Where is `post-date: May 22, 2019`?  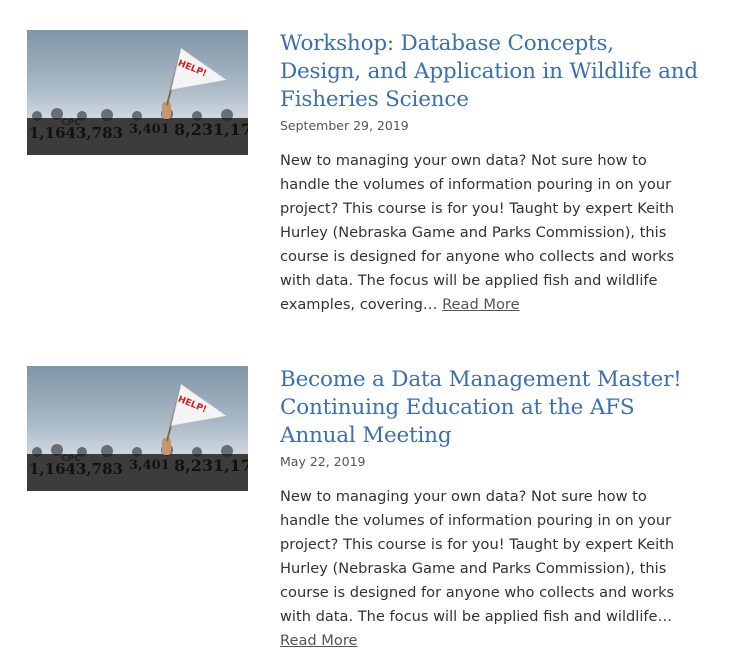 post-date: May 22, 2019 is located at coordinates (323, 461).